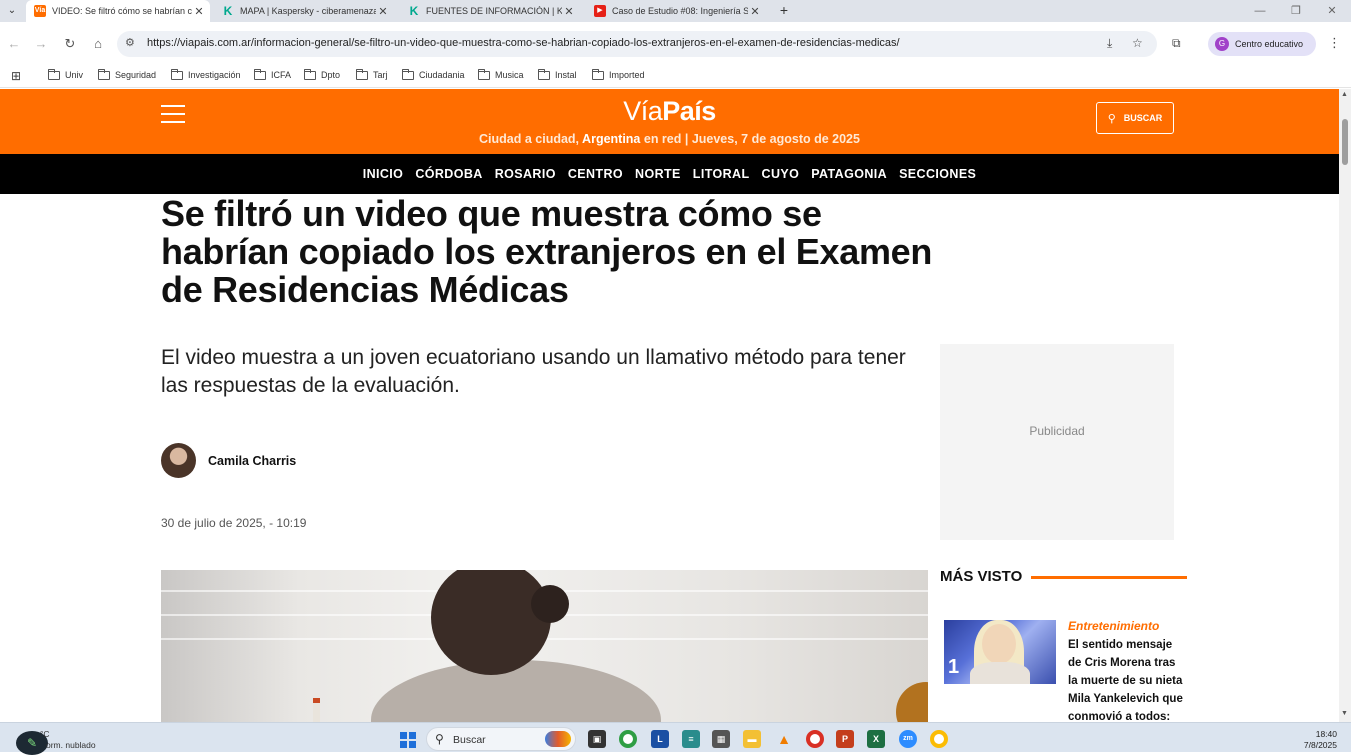 Image resolution: width=1351 pixels, height=755 pixels. What do you see at coordinates (12, 11) in the screenshot?
I see `tab-search-chevron-icon: ⌄` at bounding box center [12, 11].